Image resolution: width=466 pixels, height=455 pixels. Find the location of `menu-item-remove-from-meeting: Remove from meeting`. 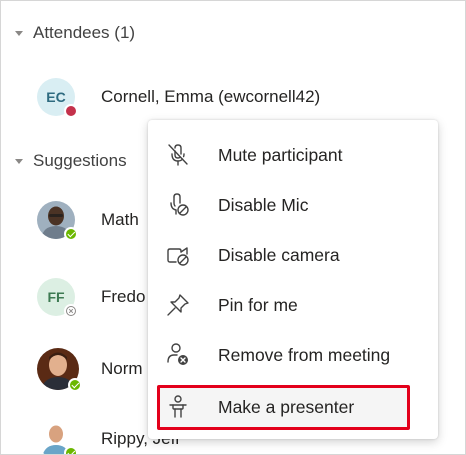

menu-item-remove-from-meeting: Remove from meeting is located at coordinates (293, 355).